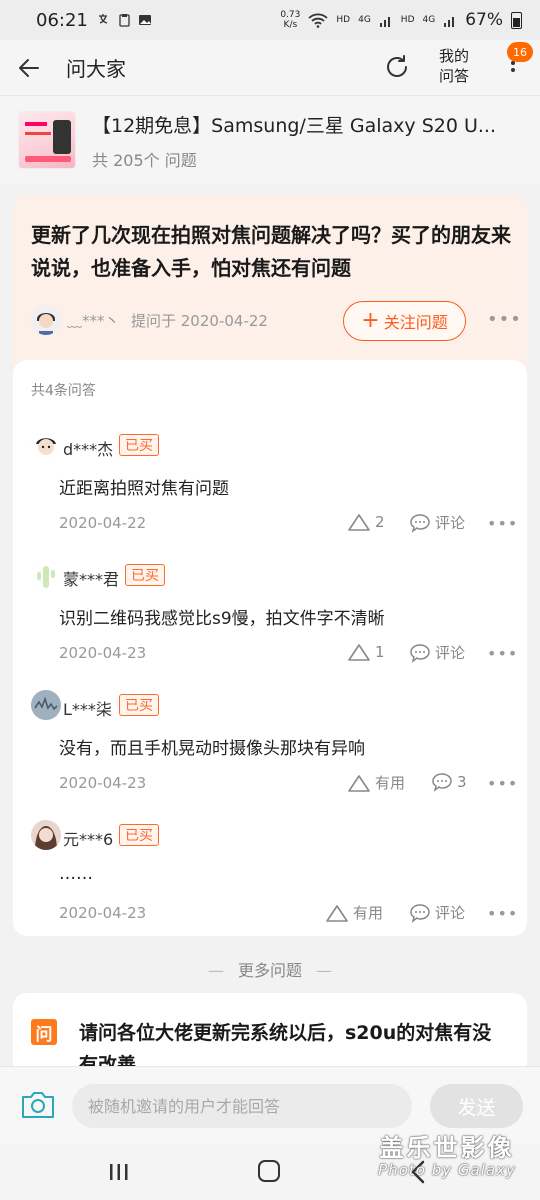 Image resolution: width=540 pixels, height=1200 pixels. I want to click on photo-avatar-icon, so click(46, 705).